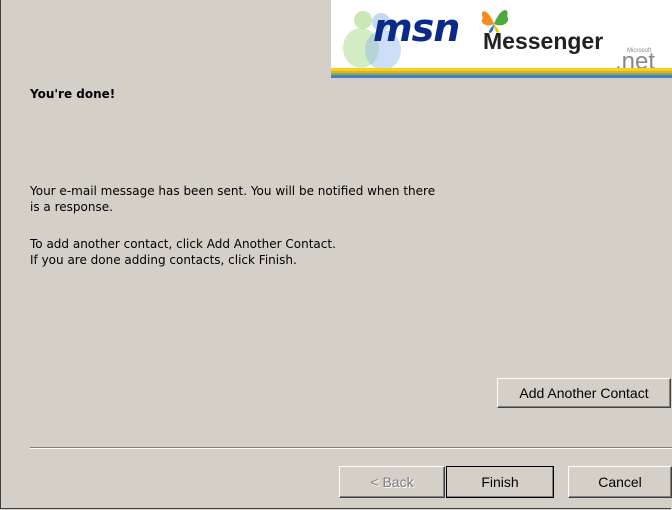 The height and width of the screenshot is (510, 672). Describe the element at coordinates (416, 28) in the screenshot. I see `msn-logo-text: msn` at that location.